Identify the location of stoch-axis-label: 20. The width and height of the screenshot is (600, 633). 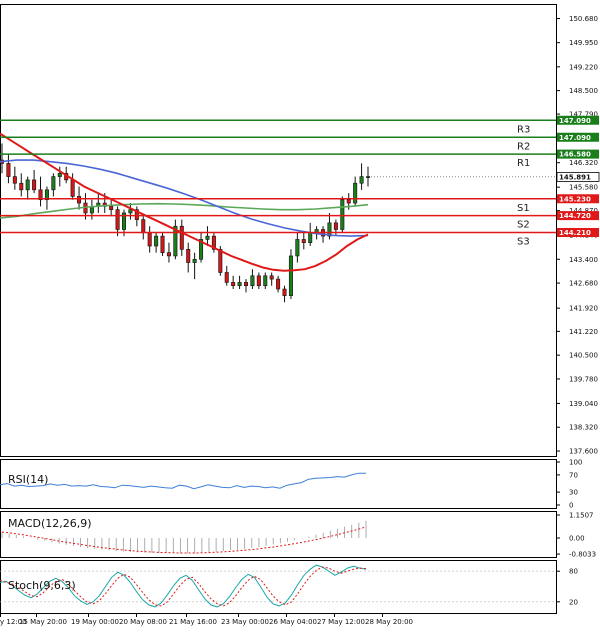
(573, 602).